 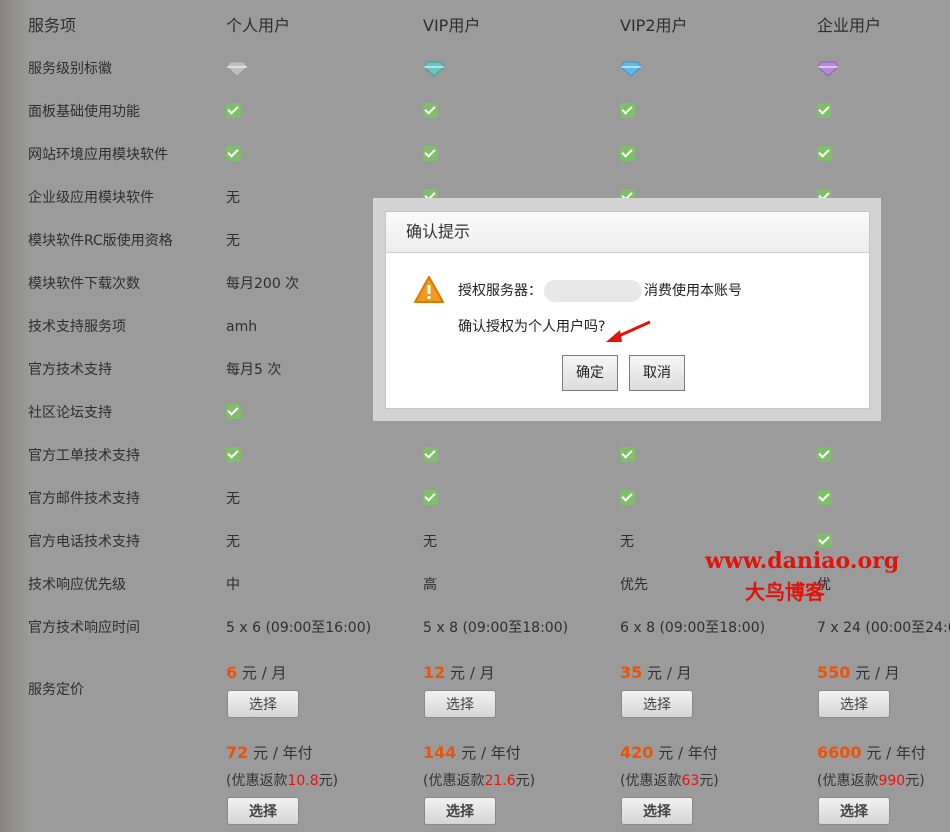 What do you see at coordinates (84, 456) in the screenshot?
I see `row-label: 官方工单技术支持` at bounding box center [84, 456].